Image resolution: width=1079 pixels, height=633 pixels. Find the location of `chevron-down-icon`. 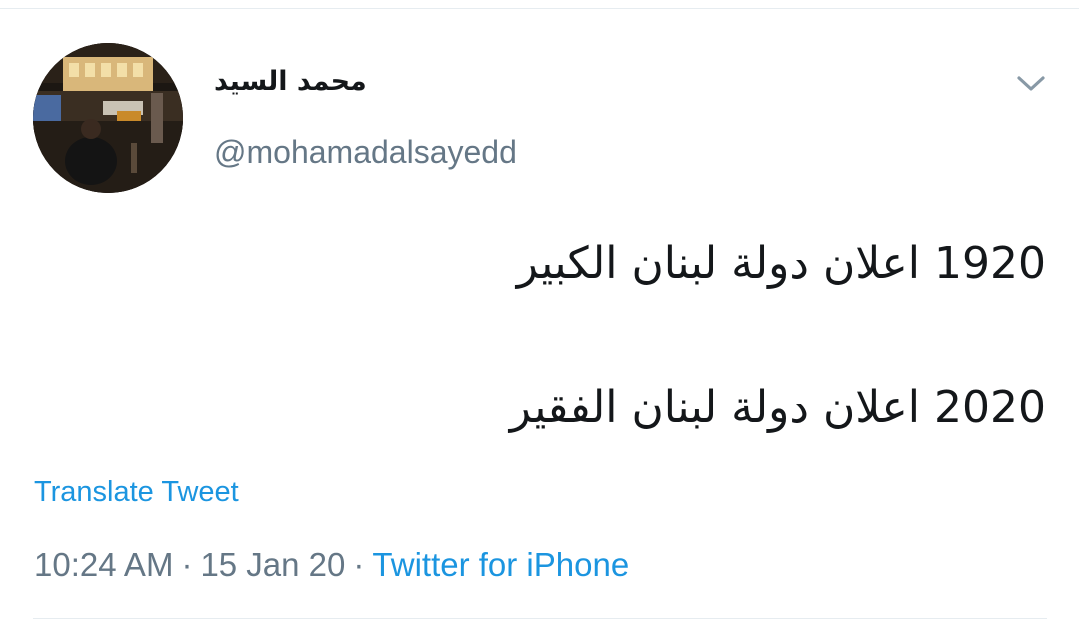

chevron-down-icon is located at coordinates (1031, 84).